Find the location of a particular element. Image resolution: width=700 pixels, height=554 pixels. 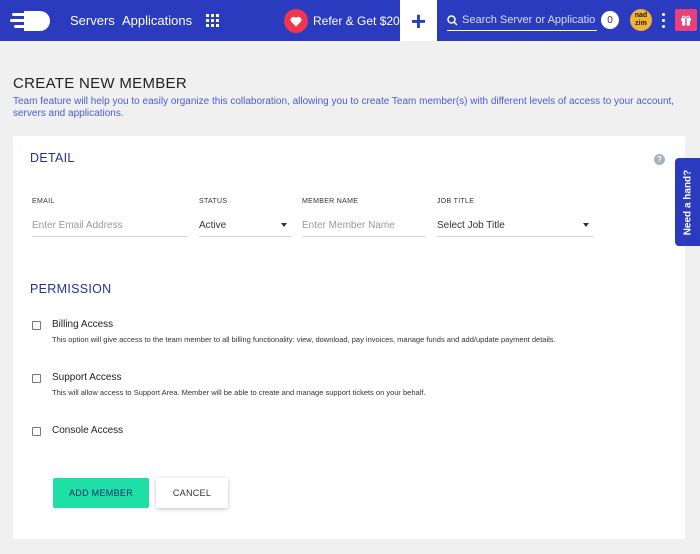

plus-icon: + is located at coordinates (418, 20).